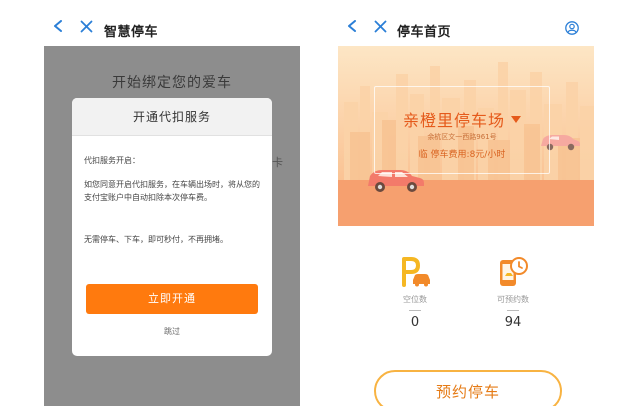 The height and width of the screenshot is (406, 640). What do you see at coordinates (172, 23) in the screenshot?
I see `nav-bar: 智慧停车` at bounding box center [172, 23].